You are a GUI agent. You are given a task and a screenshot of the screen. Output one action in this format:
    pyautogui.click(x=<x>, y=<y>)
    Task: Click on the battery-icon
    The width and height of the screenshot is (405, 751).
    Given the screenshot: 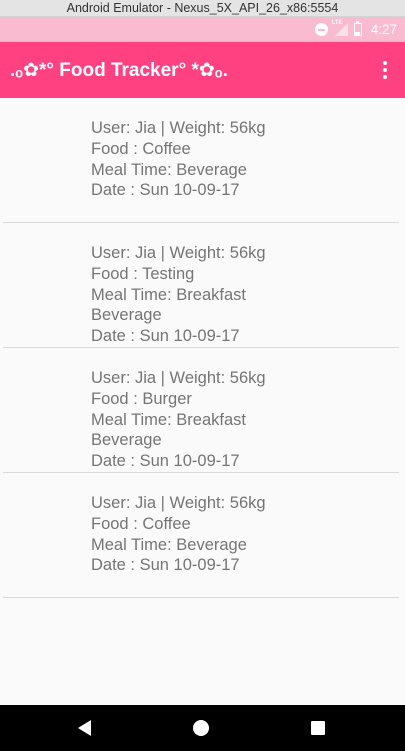 What is the action you would take?
    pyautogui.click(x=357, y=28)
    